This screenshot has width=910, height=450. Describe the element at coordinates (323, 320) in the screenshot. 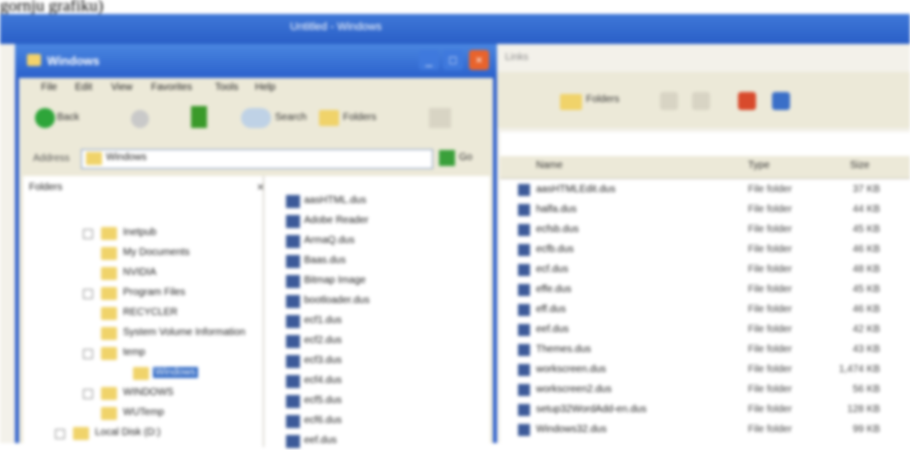

I see `file-name: ecf1.dus` at that location.